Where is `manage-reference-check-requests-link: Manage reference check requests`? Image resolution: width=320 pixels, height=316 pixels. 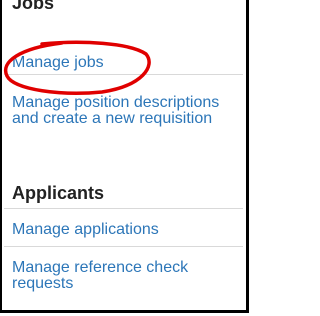 manage-reference-check-requests-link: Manage reference check requests is located at coordinates (128, 276).